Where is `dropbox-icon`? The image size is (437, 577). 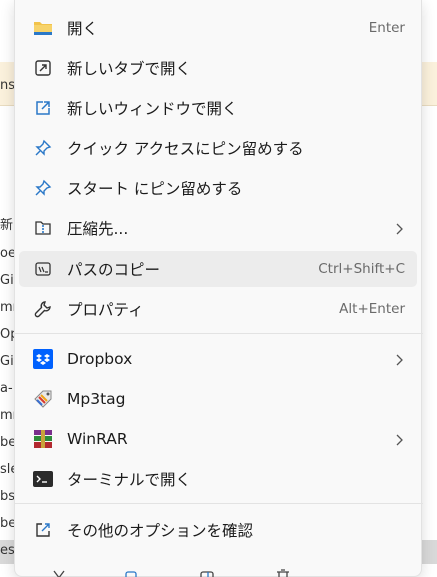 dropbox-icon is located at coordinates (43, 359).